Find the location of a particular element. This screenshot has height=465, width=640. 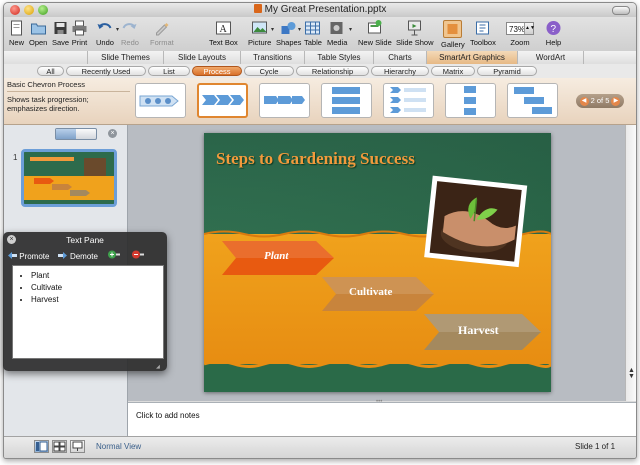

demote-button: Demote is located at coordinates (77, 256).